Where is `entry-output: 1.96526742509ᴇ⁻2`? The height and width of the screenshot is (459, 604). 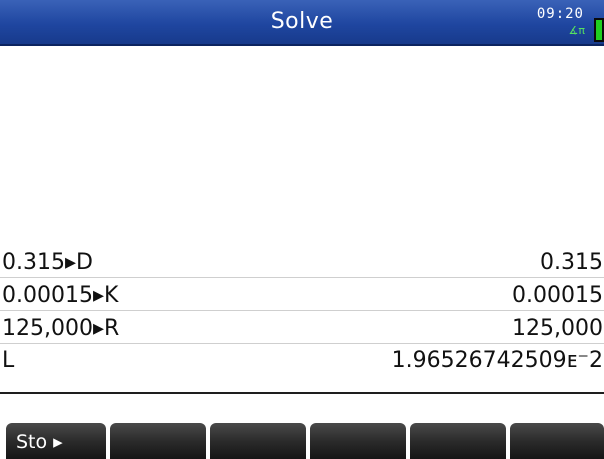 entry-output: 1.96526742509ᴇ⁻2 is located at coordinates (497, 360).